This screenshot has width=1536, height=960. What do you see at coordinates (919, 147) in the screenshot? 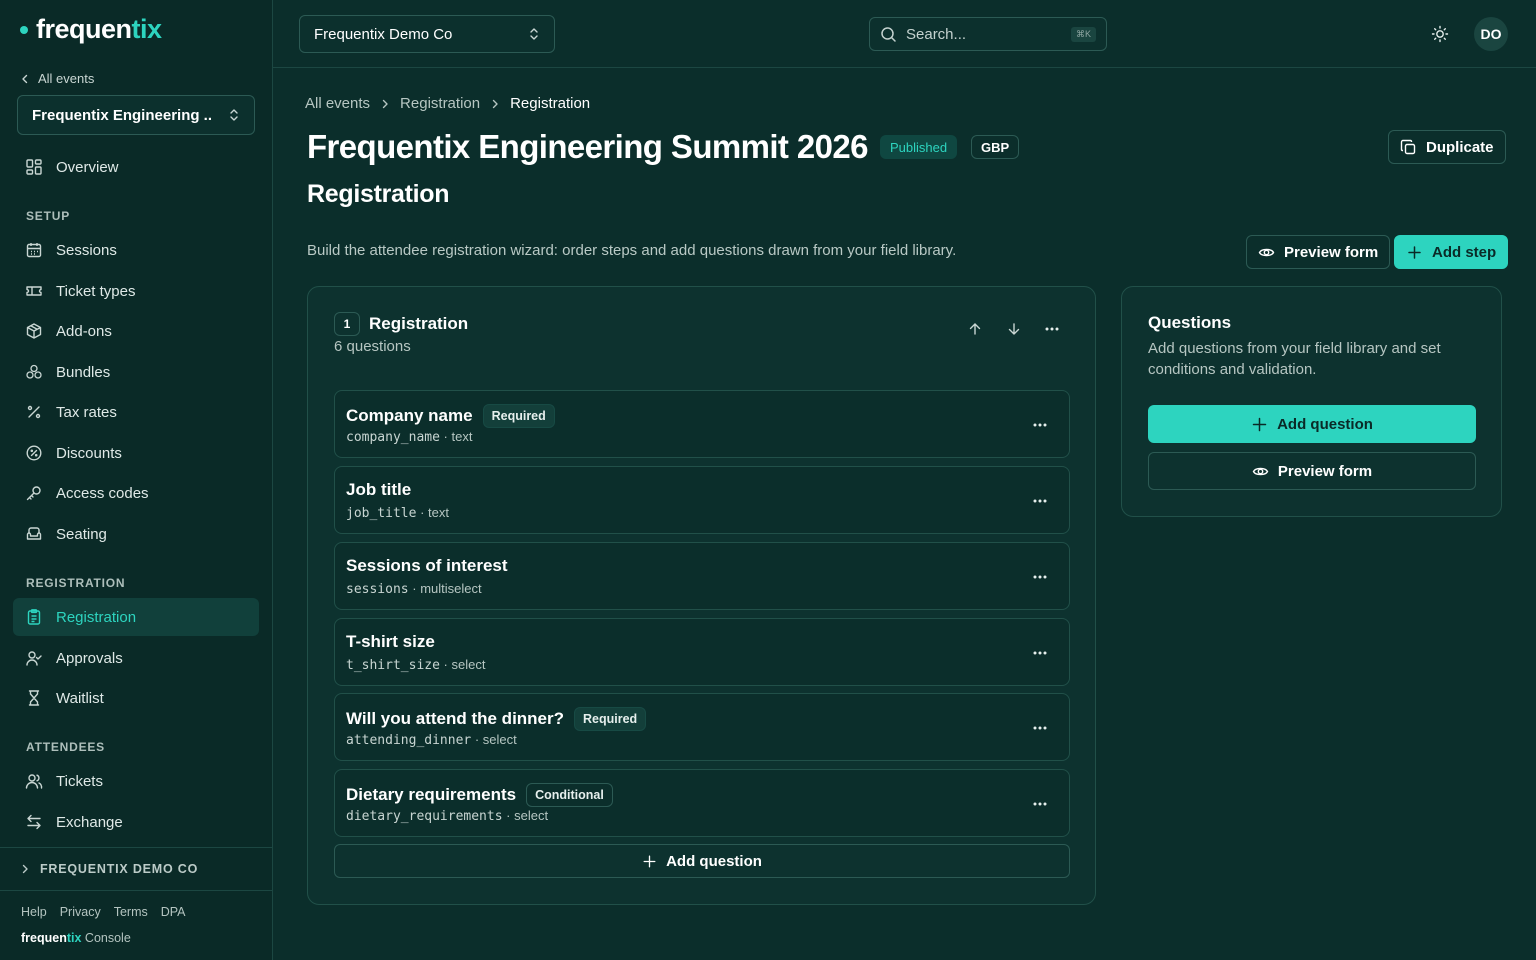
I see `status-badge: Published` at bounding box center [919, 147].